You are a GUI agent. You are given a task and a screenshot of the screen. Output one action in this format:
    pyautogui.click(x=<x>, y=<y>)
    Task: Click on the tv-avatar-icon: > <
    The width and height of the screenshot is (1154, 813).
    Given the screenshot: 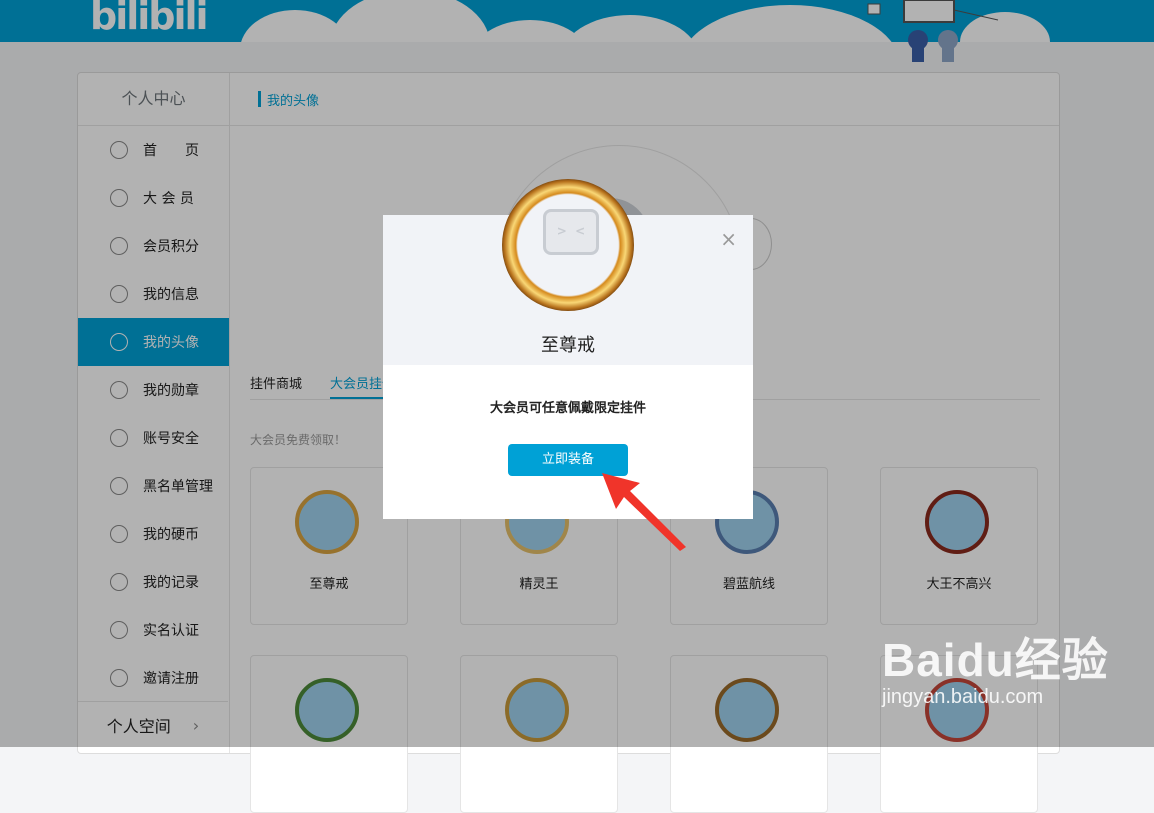 What is the action you would take?
    pyautogui.click(x=571, y=232)
    